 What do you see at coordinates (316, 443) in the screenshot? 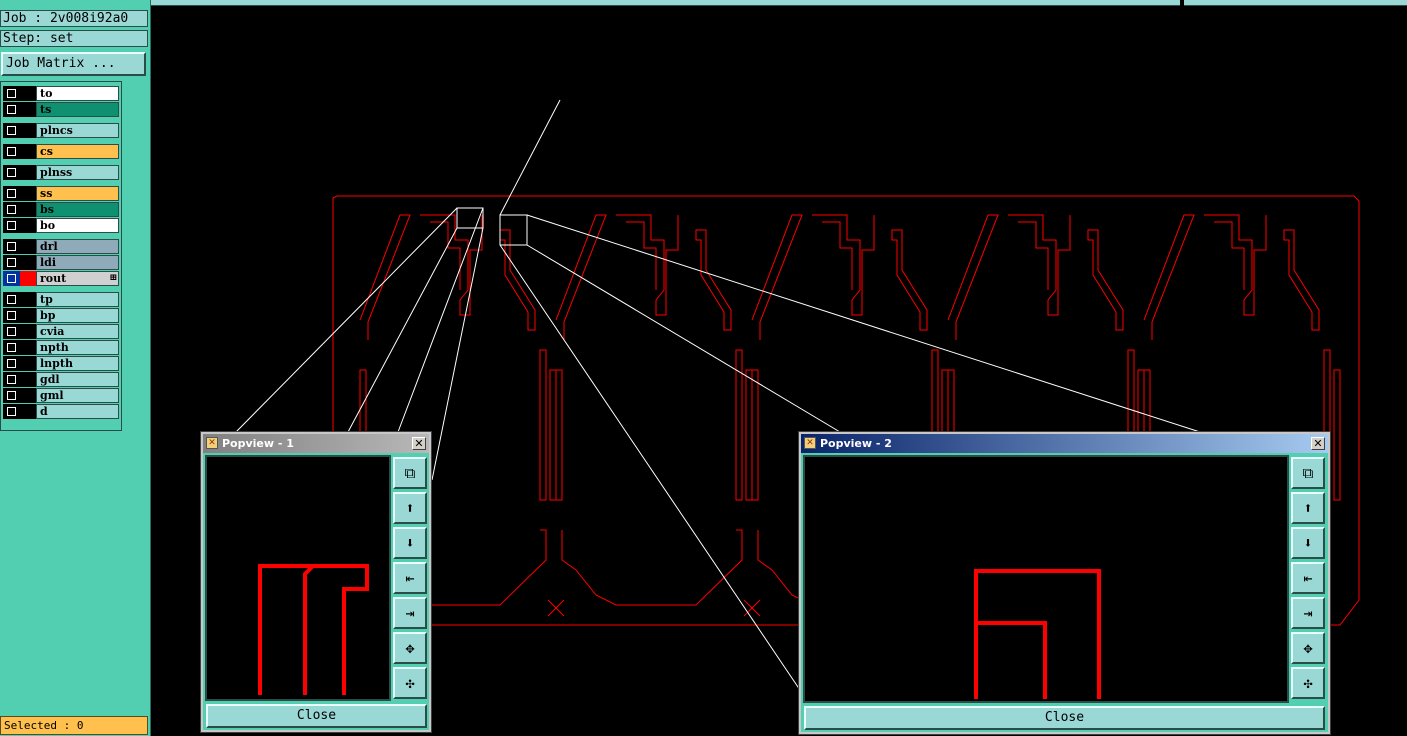
I see `popview-1-titlebar: ✕ Popview - 1 ✕` at bounding box center [316, 443].